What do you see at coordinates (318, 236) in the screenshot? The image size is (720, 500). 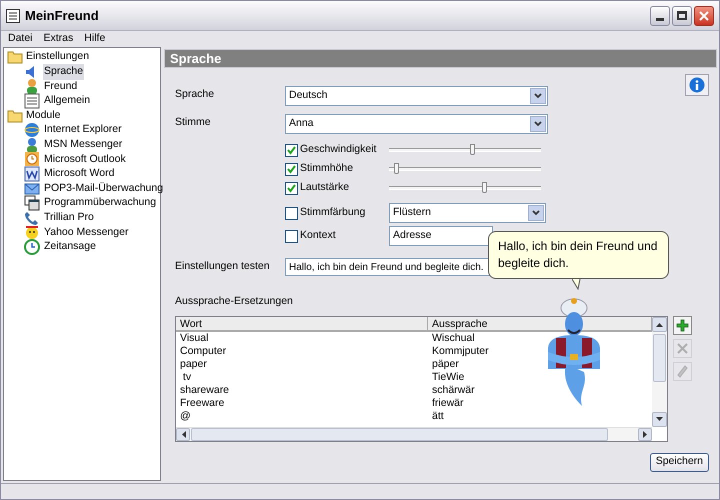 I see `checkbox-label: Kontext` at bounding box center [318, 236].